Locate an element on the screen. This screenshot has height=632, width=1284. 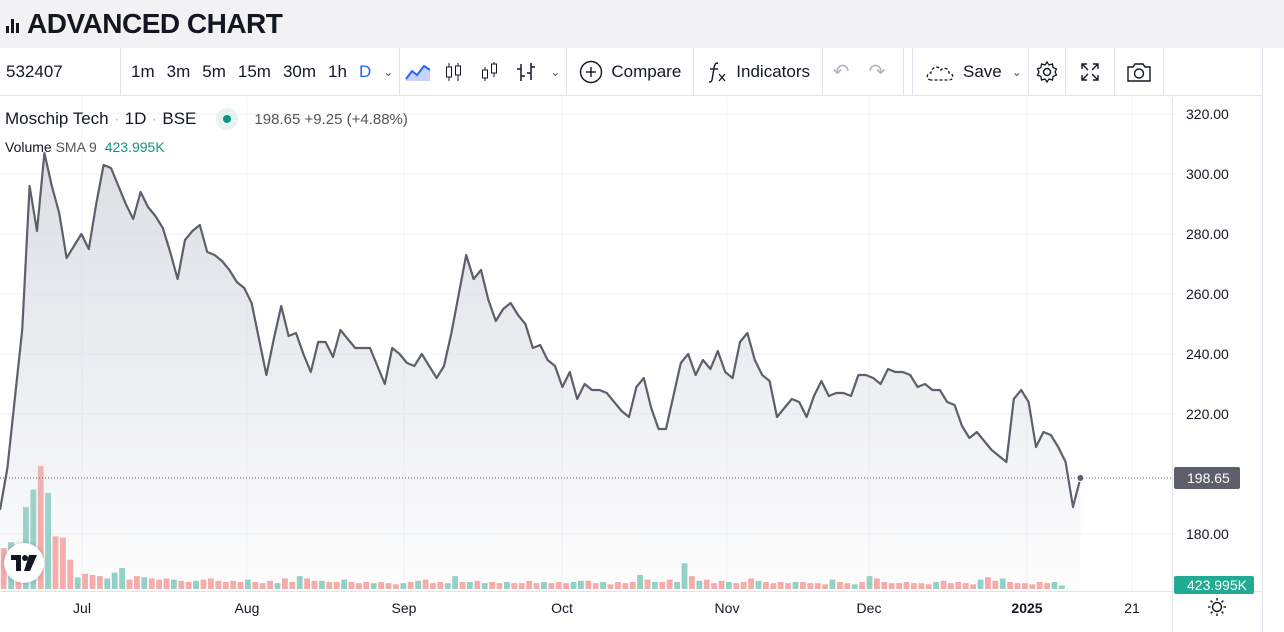
save-chevron-down-icon: ⌄ is located at coordinates (1017, 72).